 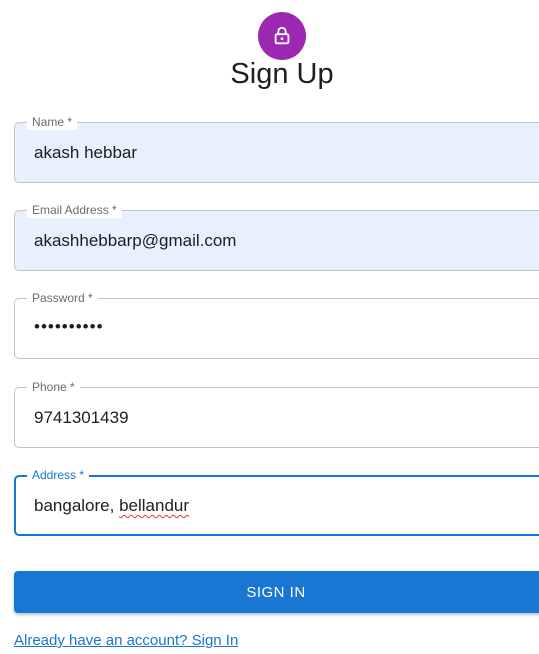 I want to click on password-input: ••••••••••, so click(x=69, y=327).